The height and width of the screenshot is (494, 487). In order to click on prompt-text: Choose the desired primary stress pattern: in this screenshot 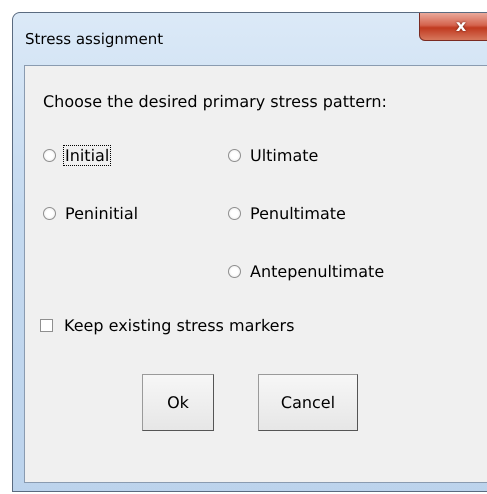, I will do `click(215, 101)`.